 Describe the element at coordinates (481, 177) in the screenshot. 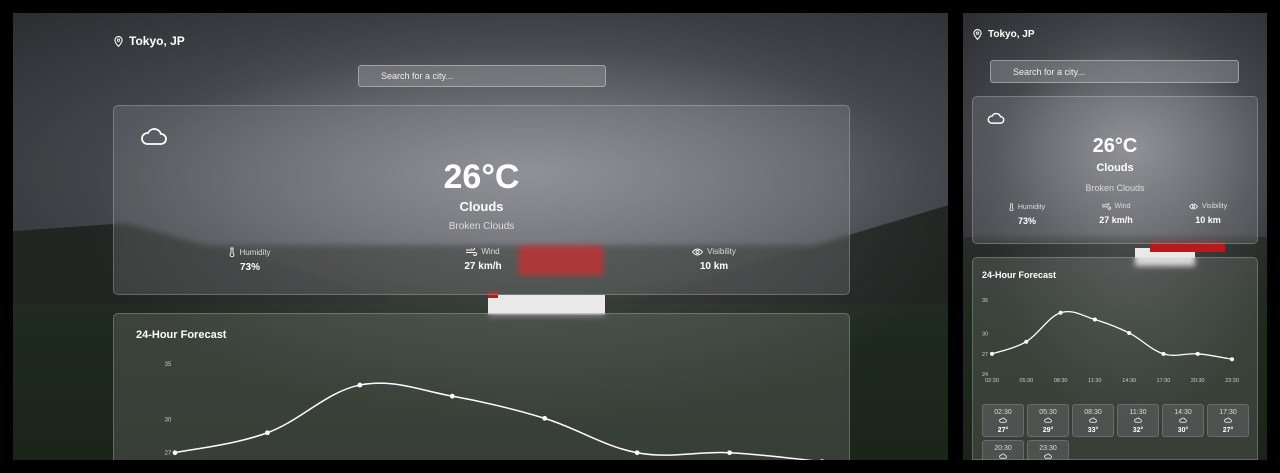

I see `temperature-value: 26°C` at that location.